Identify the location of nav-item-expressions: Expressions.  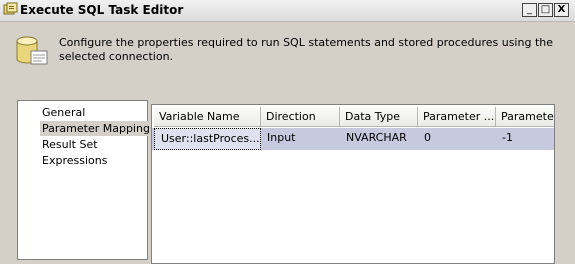
(74, 160).